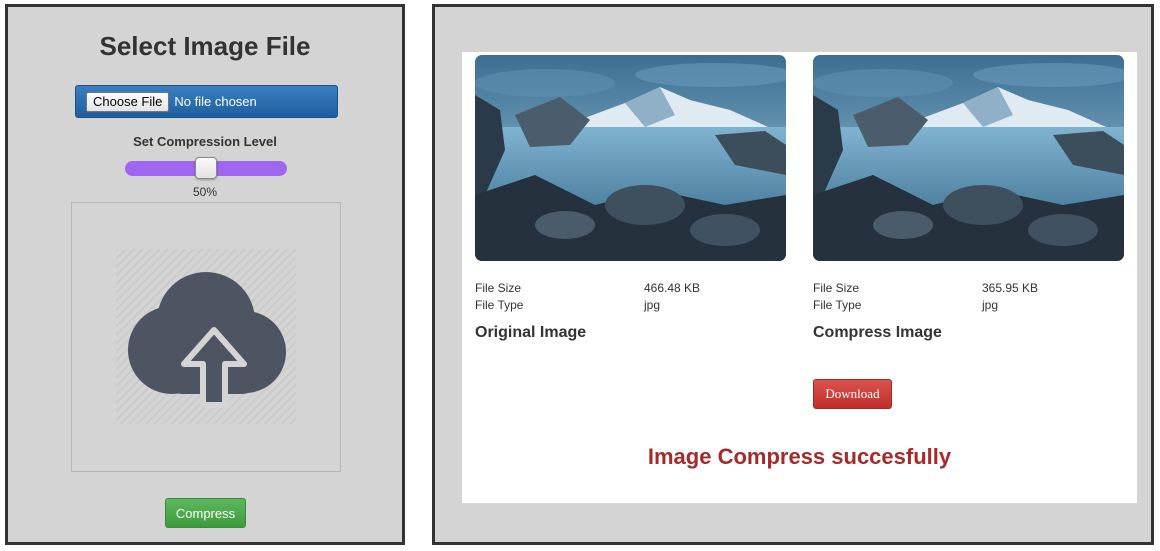  Describe the element at coordinates (1010, 288) in the screenshot. I see `compressed-size-value: 365.95 KB` at that location.